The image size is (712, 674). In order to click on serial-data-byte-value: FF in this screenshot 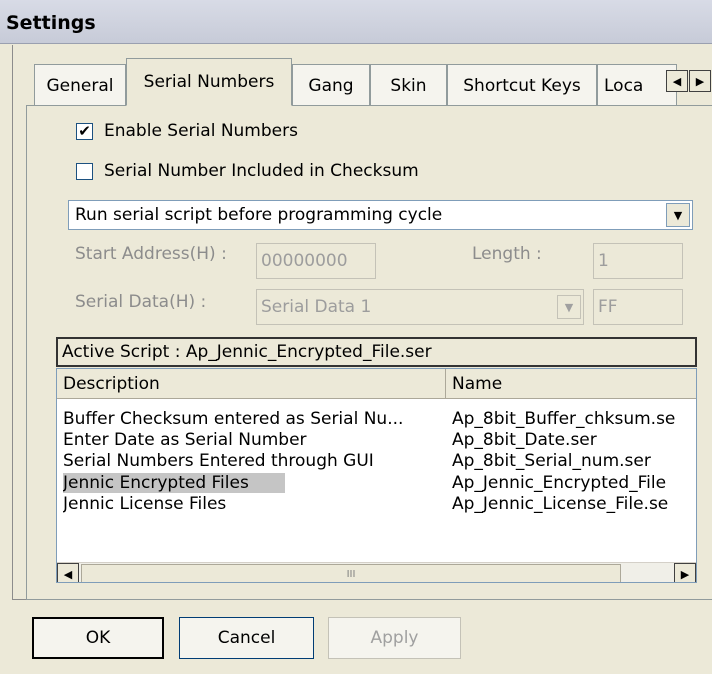, I will do `click(608, 307)`.